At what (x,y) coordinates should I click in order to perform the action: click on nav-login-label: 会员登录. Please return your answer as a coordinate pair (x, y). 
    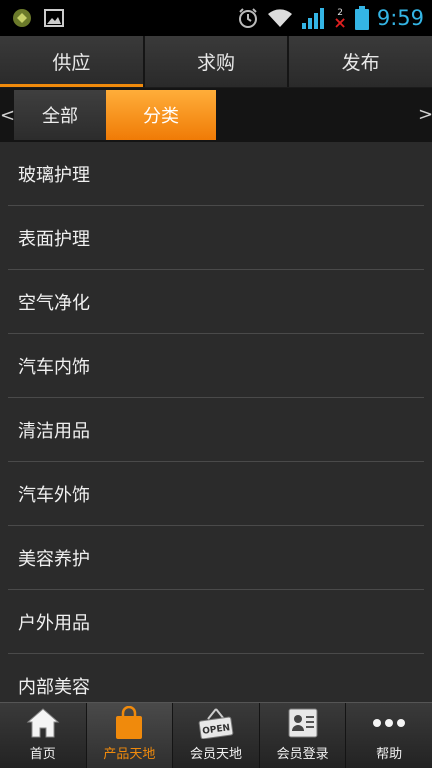
    Looking at the image, I should click on (302, 754).